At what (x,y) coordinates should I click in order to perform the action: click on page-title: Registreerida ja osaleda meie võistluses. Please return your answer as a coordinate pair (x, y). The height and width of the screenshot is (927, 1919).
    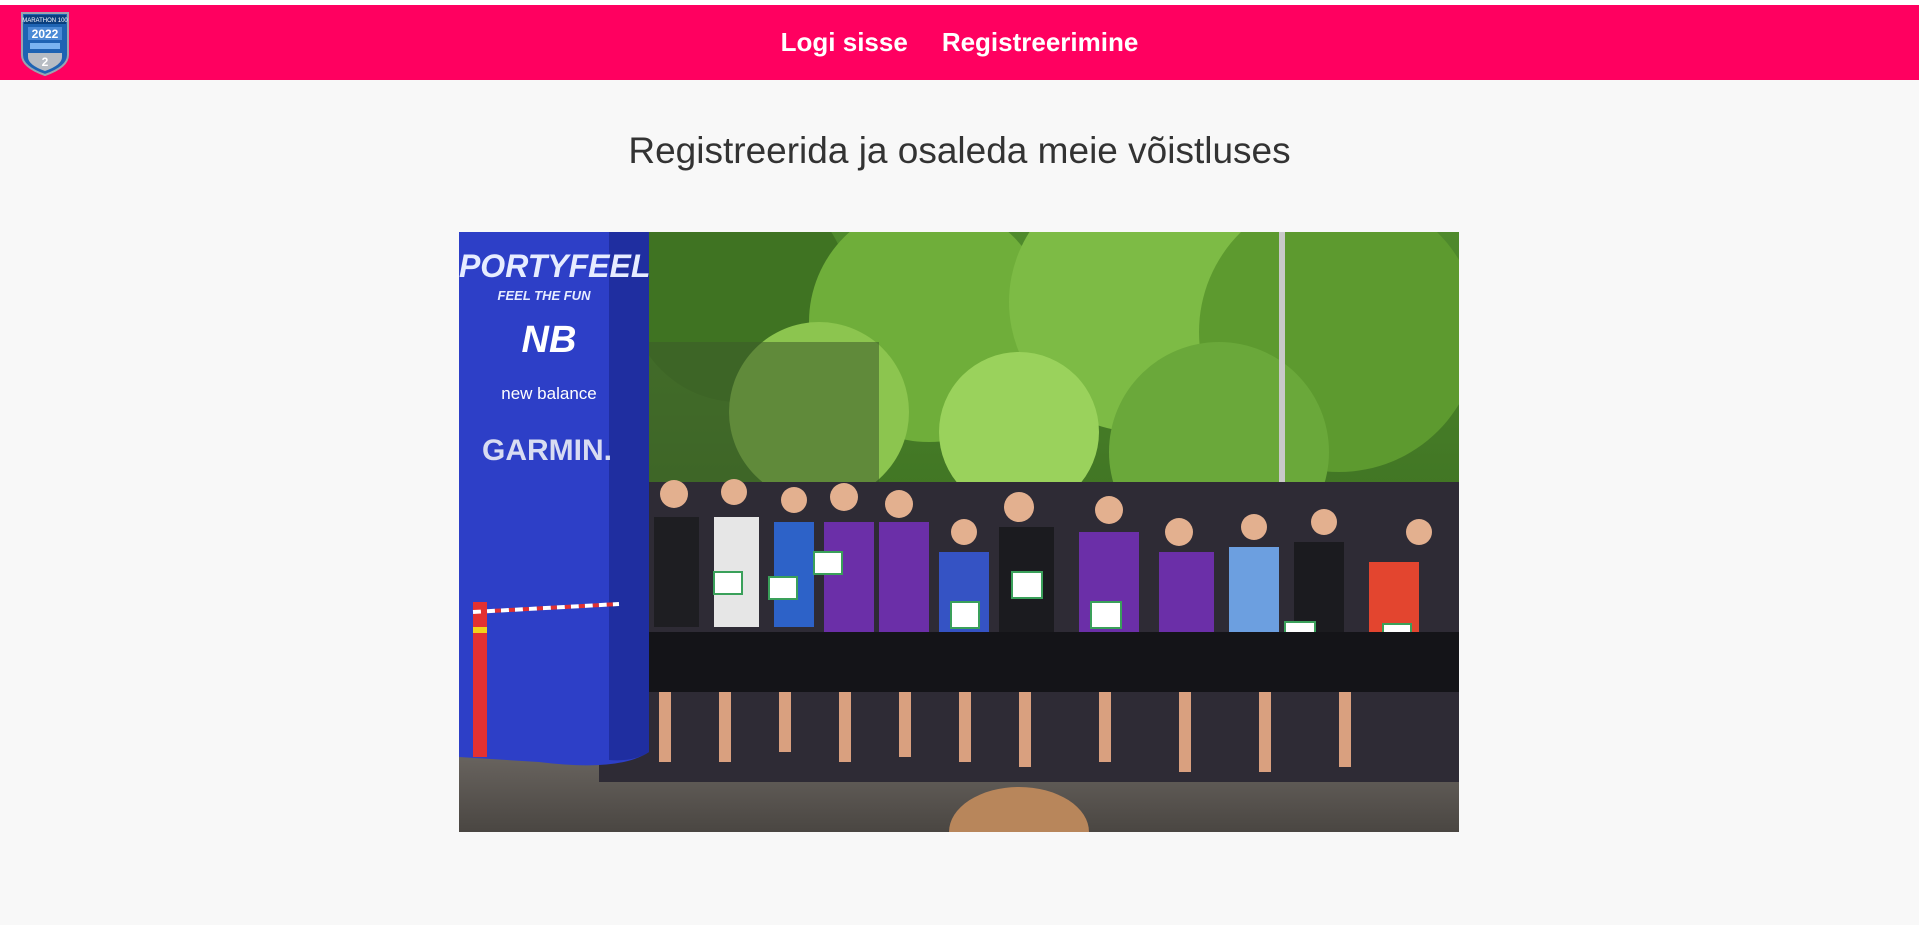
    Looking at the image, I should click on (959, 150).